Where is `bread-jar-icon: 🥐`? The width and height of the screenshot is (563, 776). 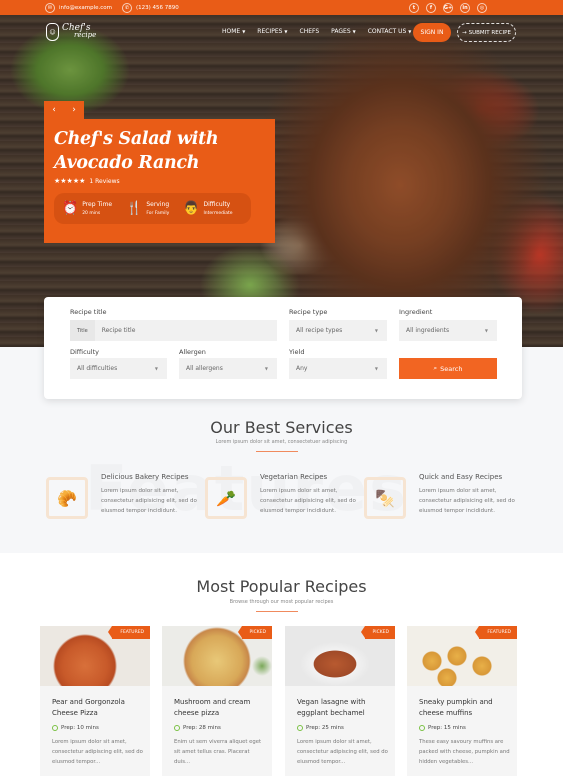
bread-jar-icon: 🥐 is located at coordinates (67, 498).